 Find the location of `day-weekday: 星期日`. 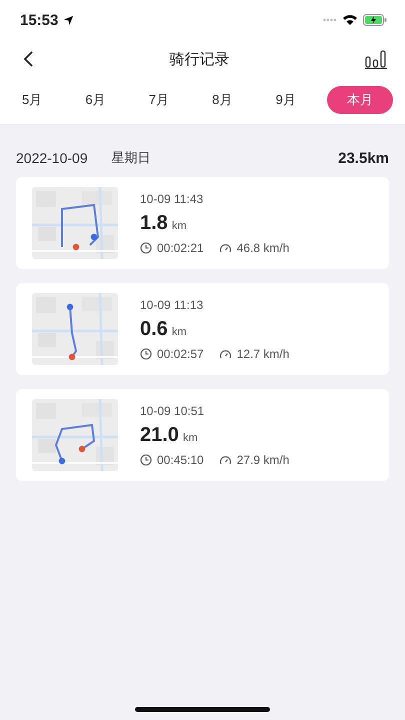

day-weekday: 星期日 is located at coordinates (131, 158).